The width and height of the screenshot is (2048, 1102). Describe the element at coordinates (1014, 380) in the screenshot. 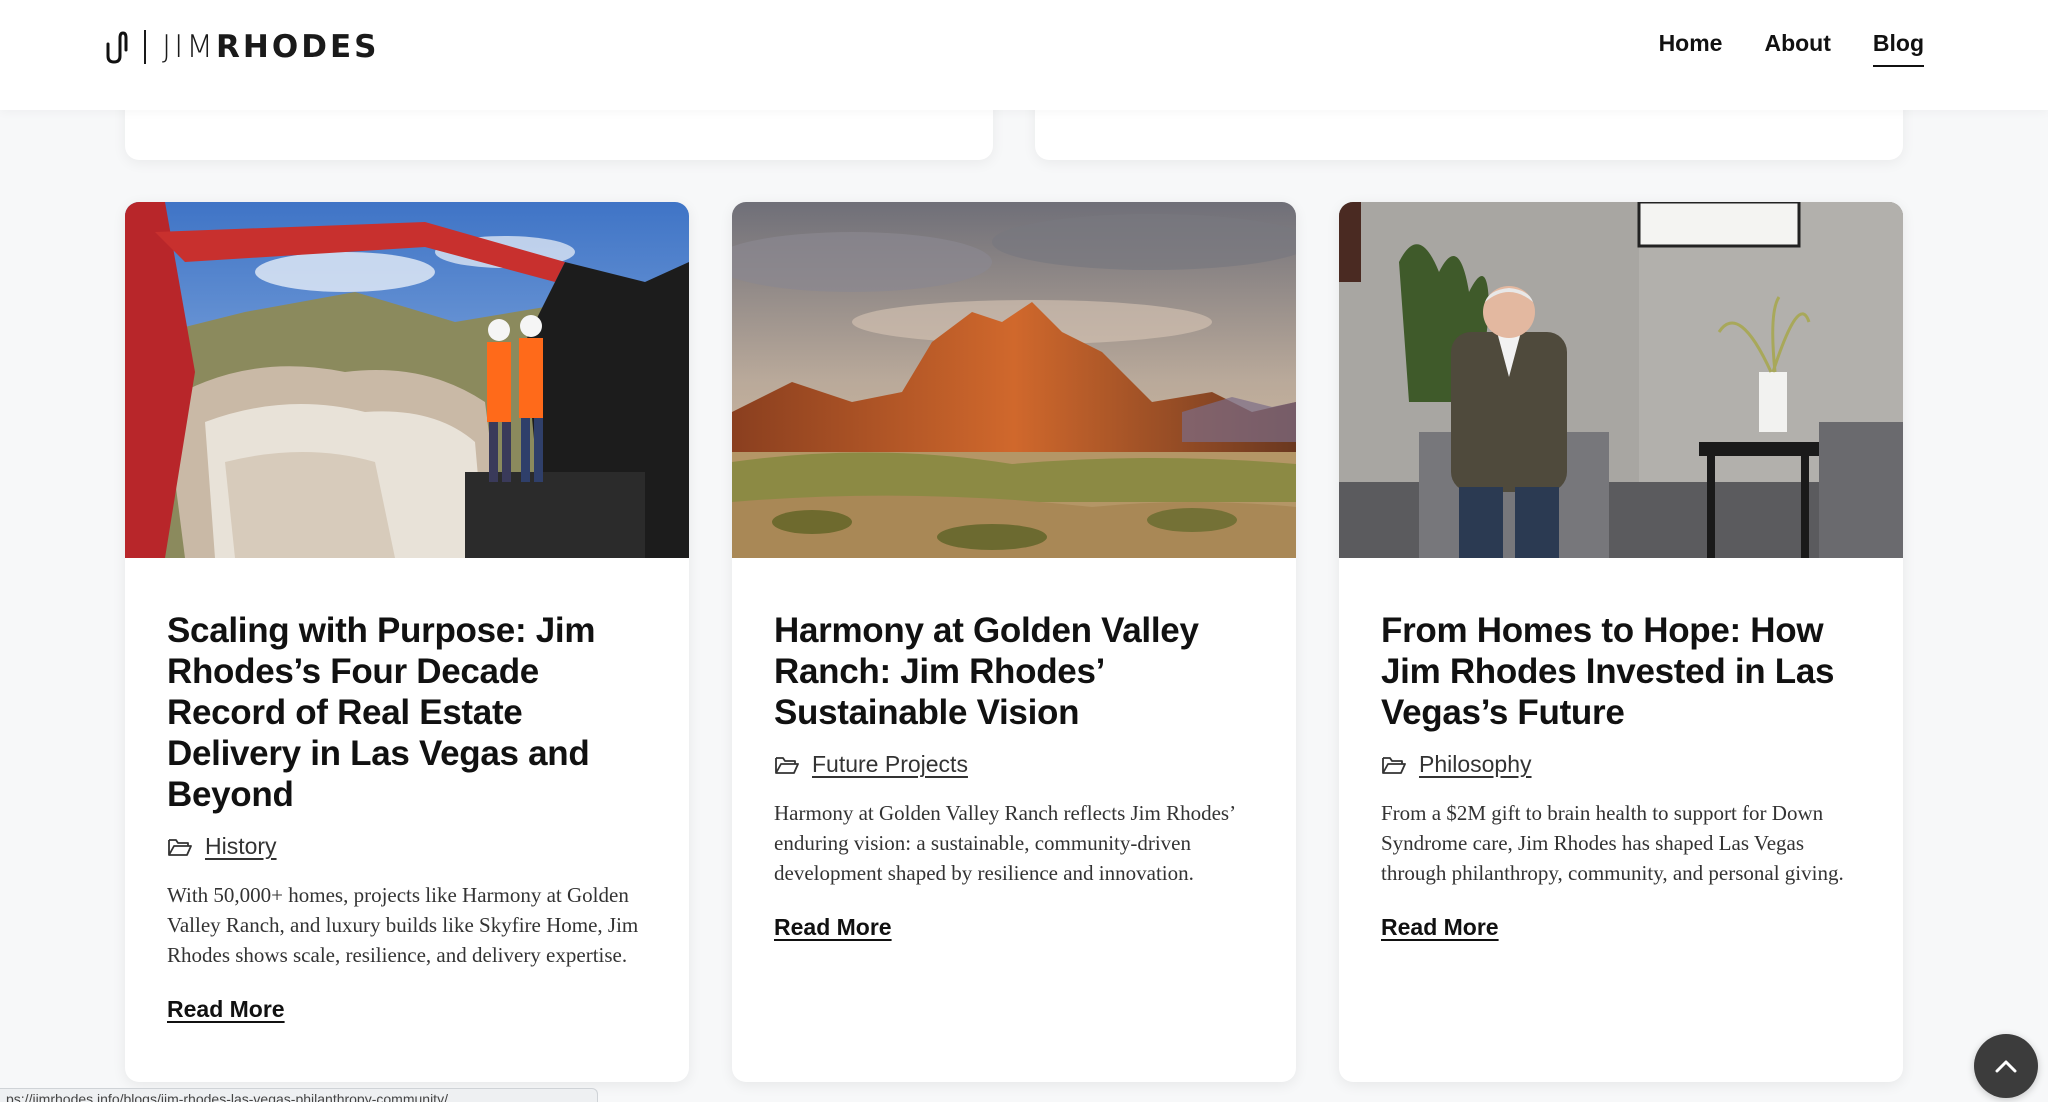

I see `post-image-desert-mountain` at that location.